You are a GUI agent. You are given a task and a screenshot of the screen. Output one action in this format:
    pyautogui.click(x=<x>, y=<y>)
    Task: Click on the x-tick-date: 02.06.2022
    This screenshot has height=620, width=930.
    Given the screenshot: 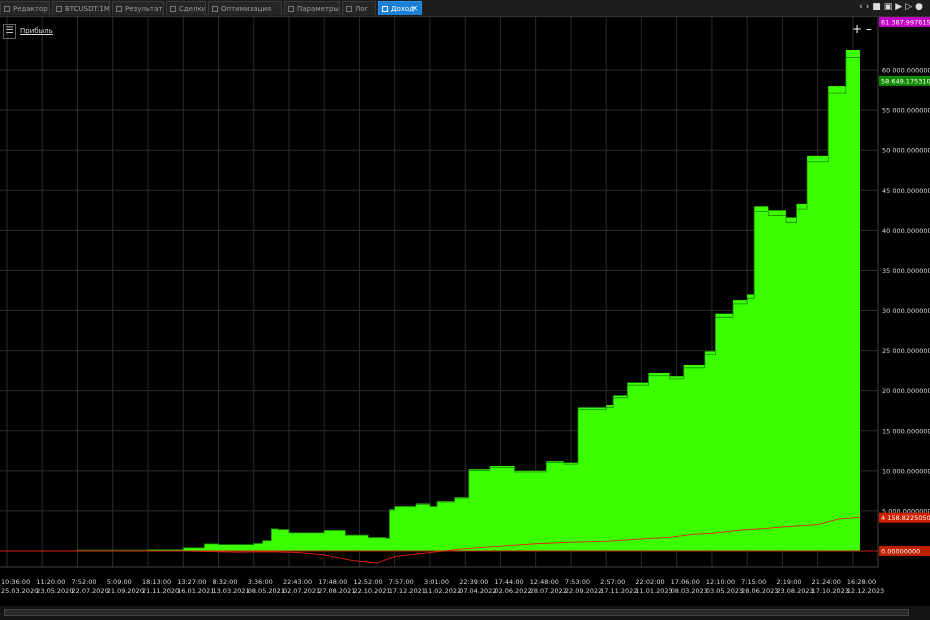 What is the action you would take?
    pyautogui.click(x=512, y=591)
    